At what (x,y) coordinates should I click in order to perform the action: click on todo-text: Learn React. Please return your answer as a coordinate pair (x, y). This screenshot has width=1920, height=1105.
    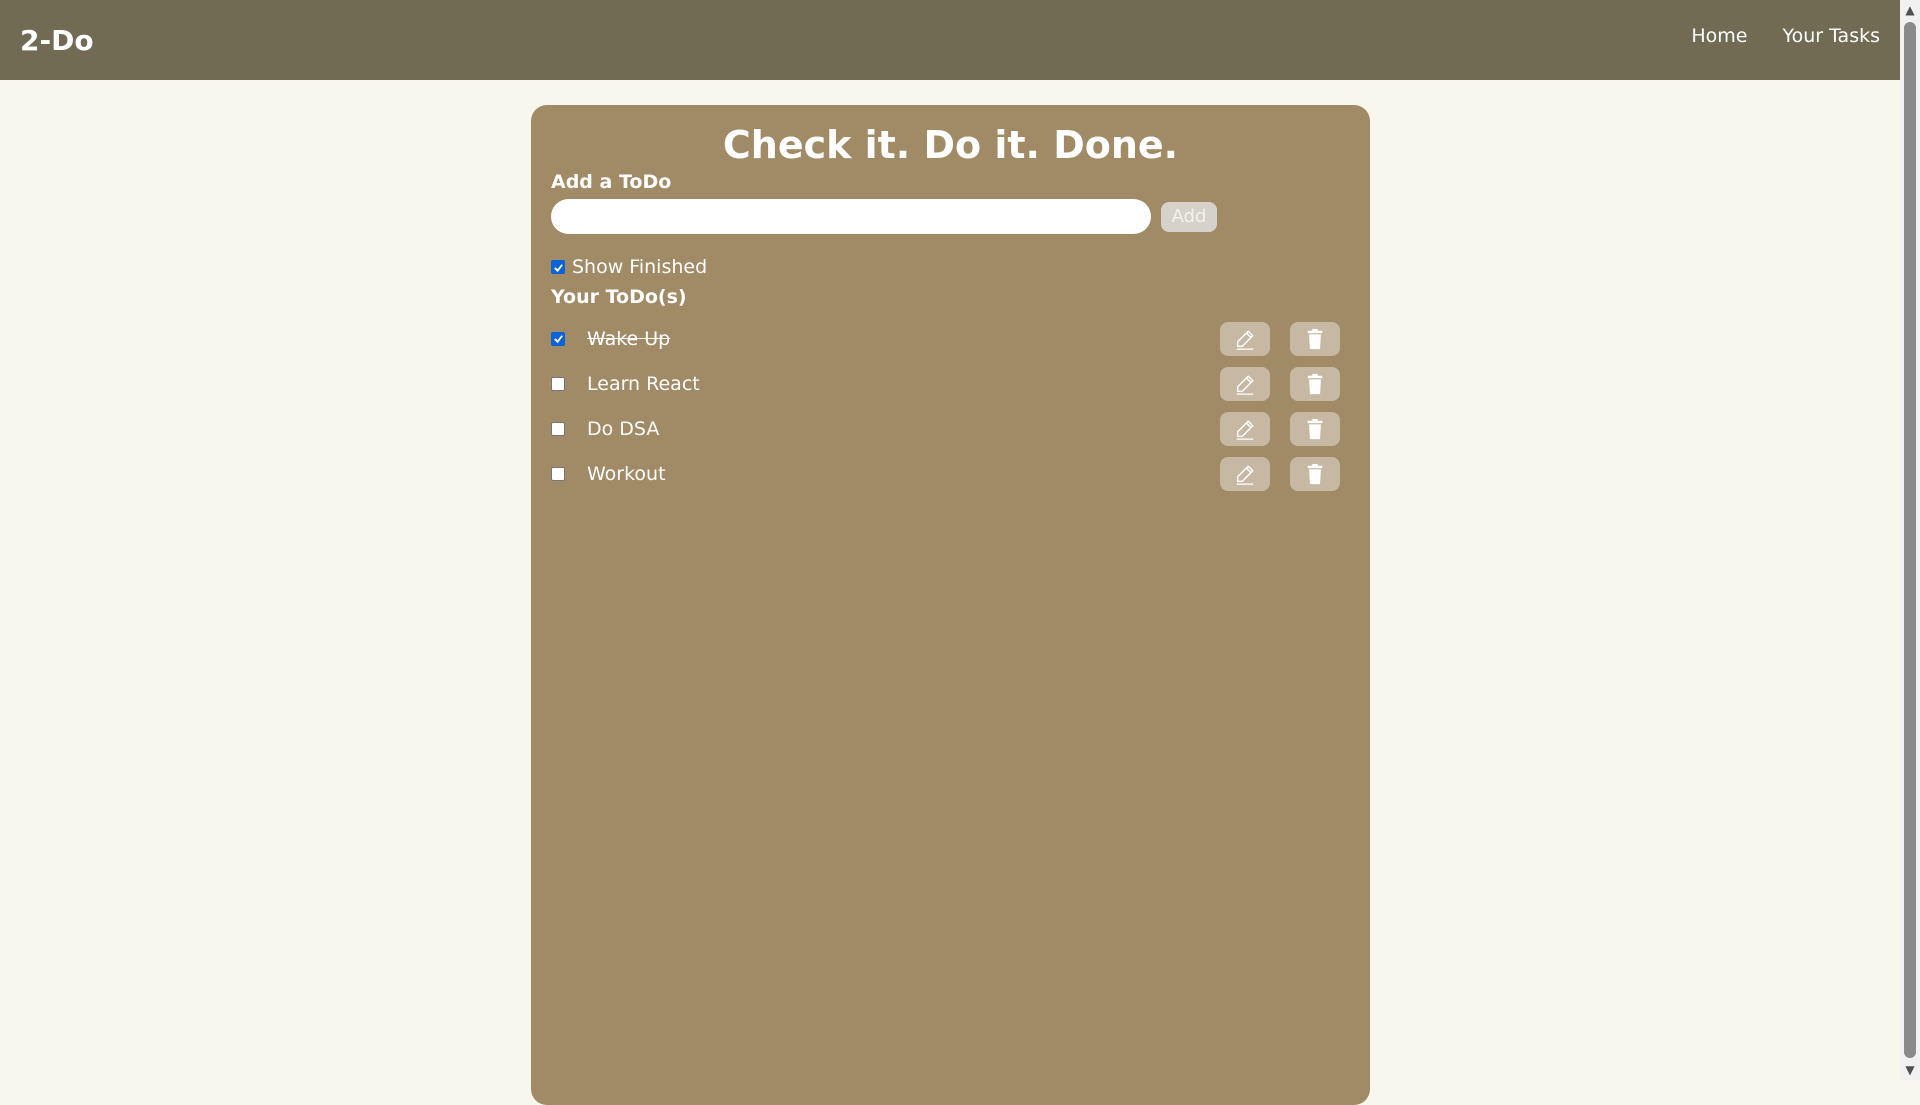
    Looking at the image, I should click on (643, 383).